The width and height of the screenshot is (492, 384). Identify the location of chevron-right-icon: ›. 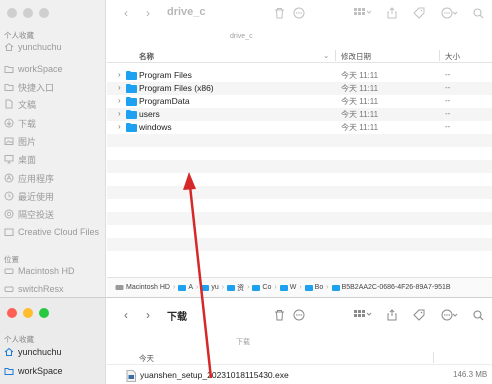
(148, 13).